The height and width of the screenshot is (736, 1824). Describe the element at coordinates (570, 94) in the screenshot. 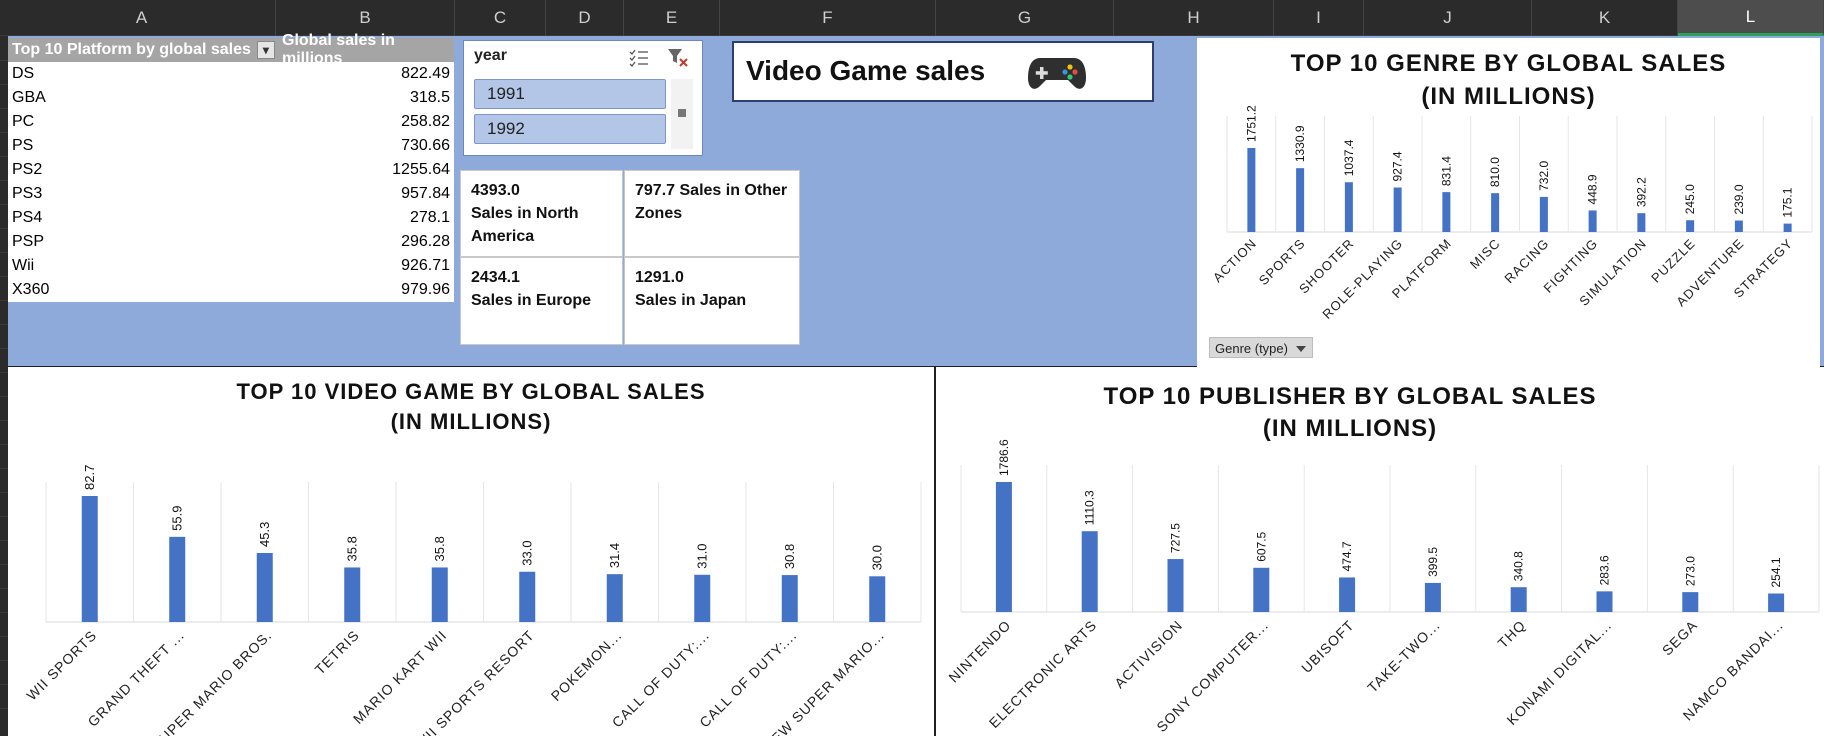

I see `slicer-item-1991: 1991` at that location.